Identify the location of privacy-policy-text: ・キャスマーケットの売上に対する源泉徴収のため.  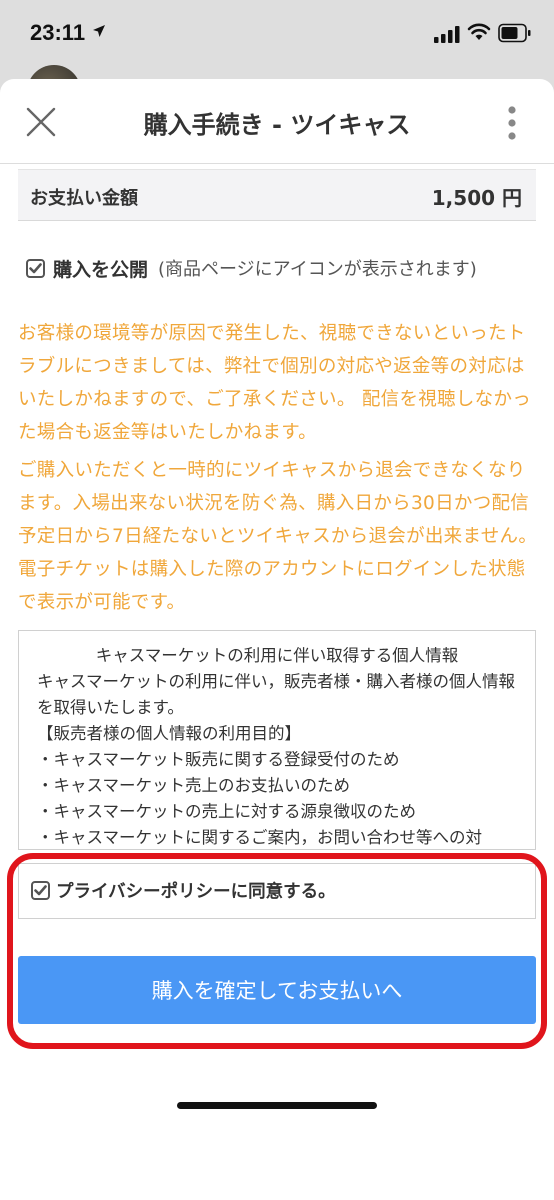
(227, 811).